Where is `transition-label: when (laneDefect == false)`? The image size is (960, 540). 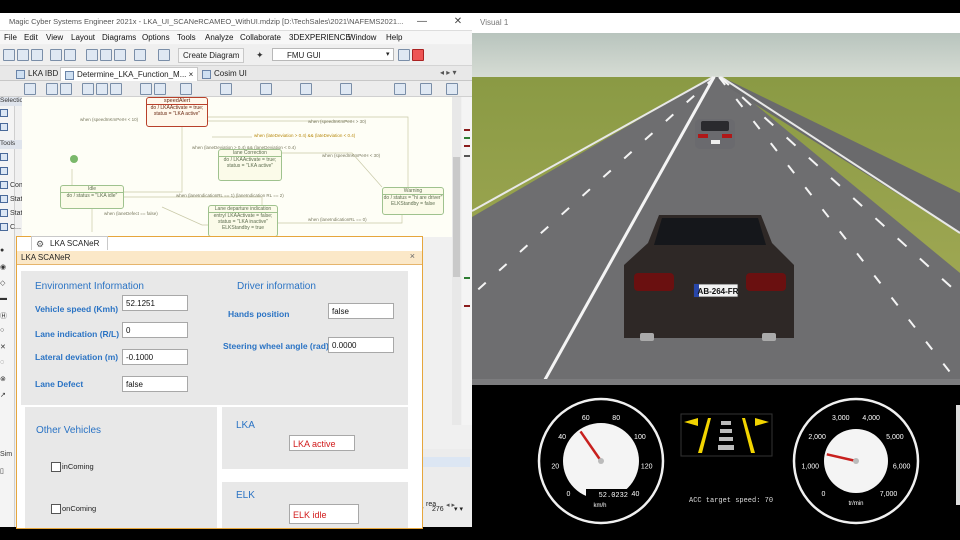
transition-label: when (laneDefect == false) is located at coordinates (131, 213).